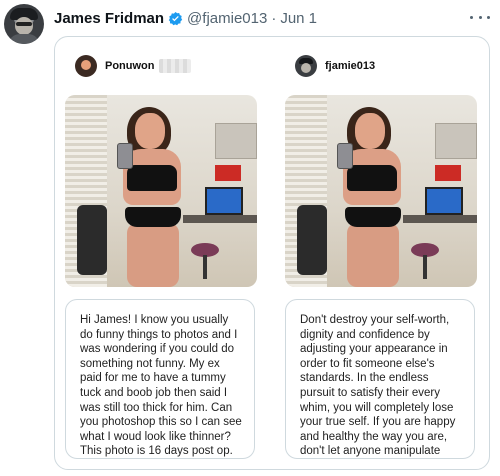  What do you see at coordinates (175, 18) in the screenshot?
I see `verified-badge-icon` at bounding box center [175, 18].